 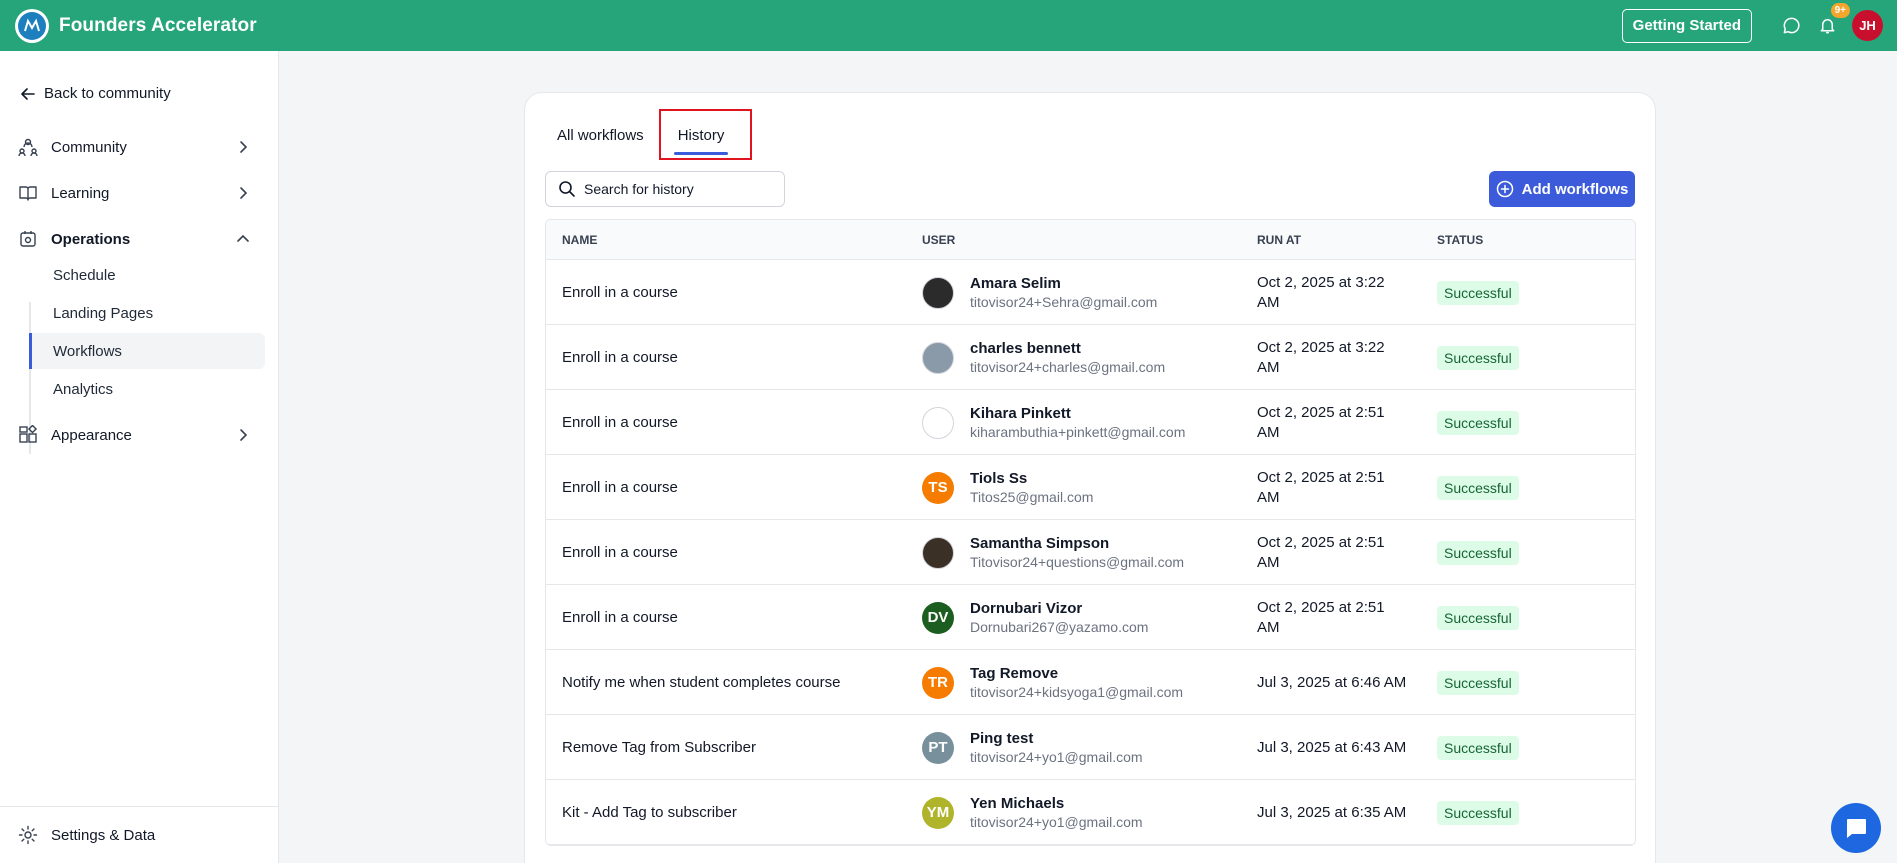 What do you see at coordinates (80, 193) in the screenshot?
I see `sidebar-item-label: Learning` at bounding box center [80, 193].